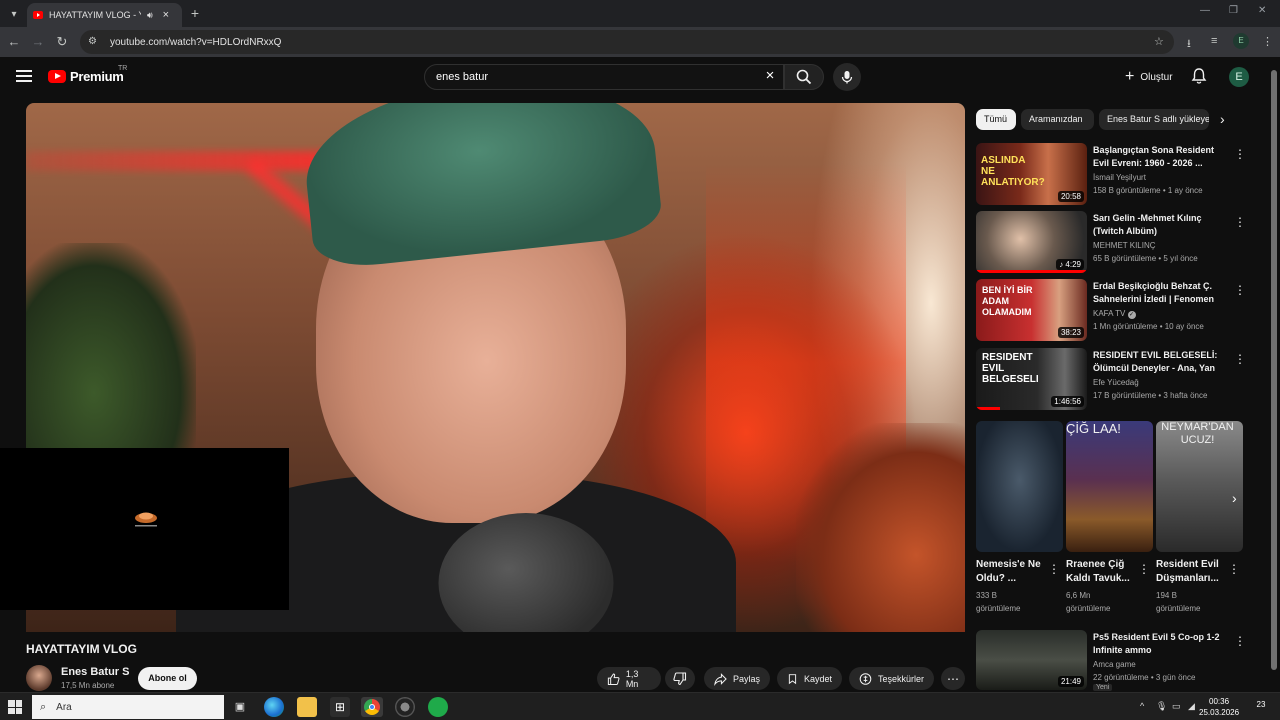 This screenshot has width=1280, height=720. What do you see at coordinates (1234, 498) in the screenshot?
I see `shorts-next-icon: ›` at bounding box center [1234, 498].